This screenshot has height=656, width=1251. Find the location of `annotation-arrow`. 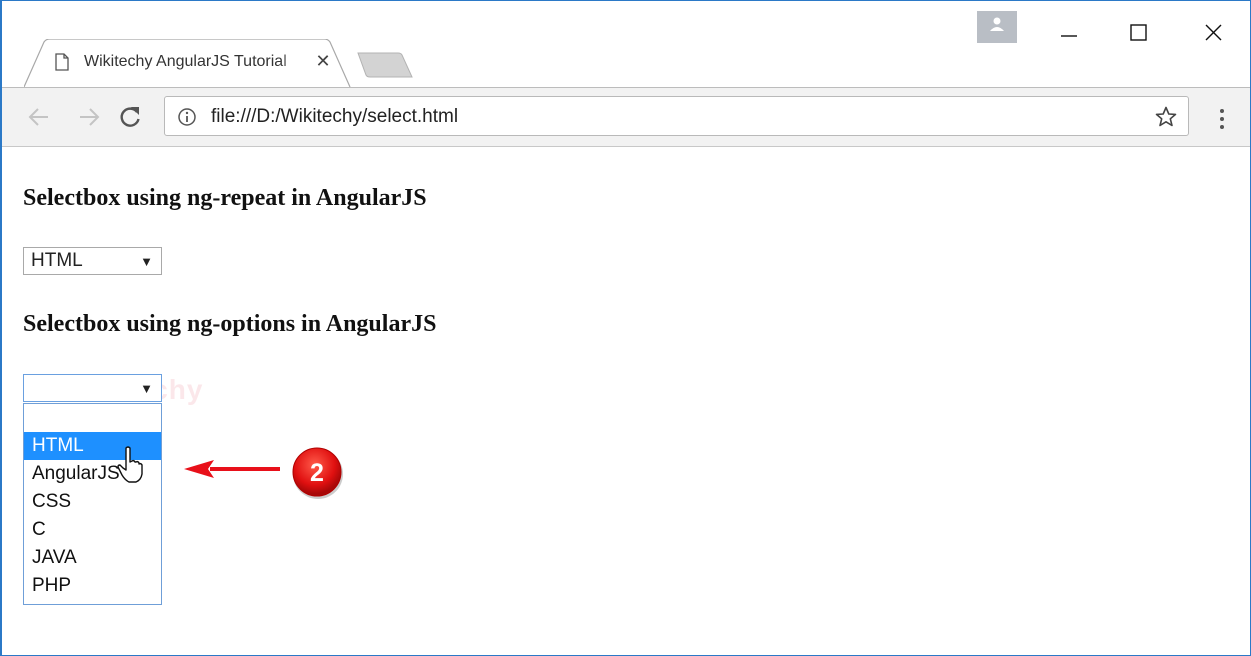

annotation-arrow is located at coordinates (232, 469).